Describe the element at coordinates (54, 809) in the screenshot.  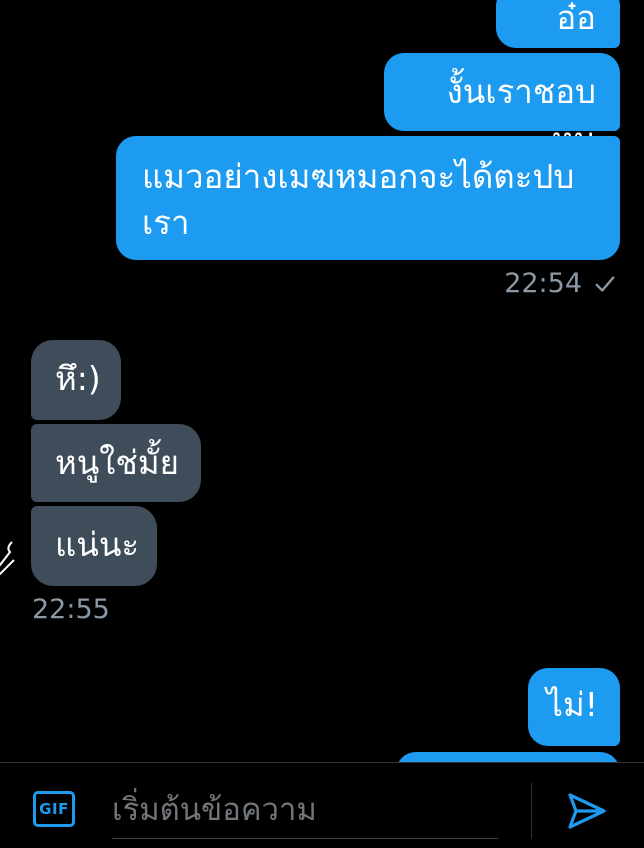
I see `gif-button: GIF` at that location.